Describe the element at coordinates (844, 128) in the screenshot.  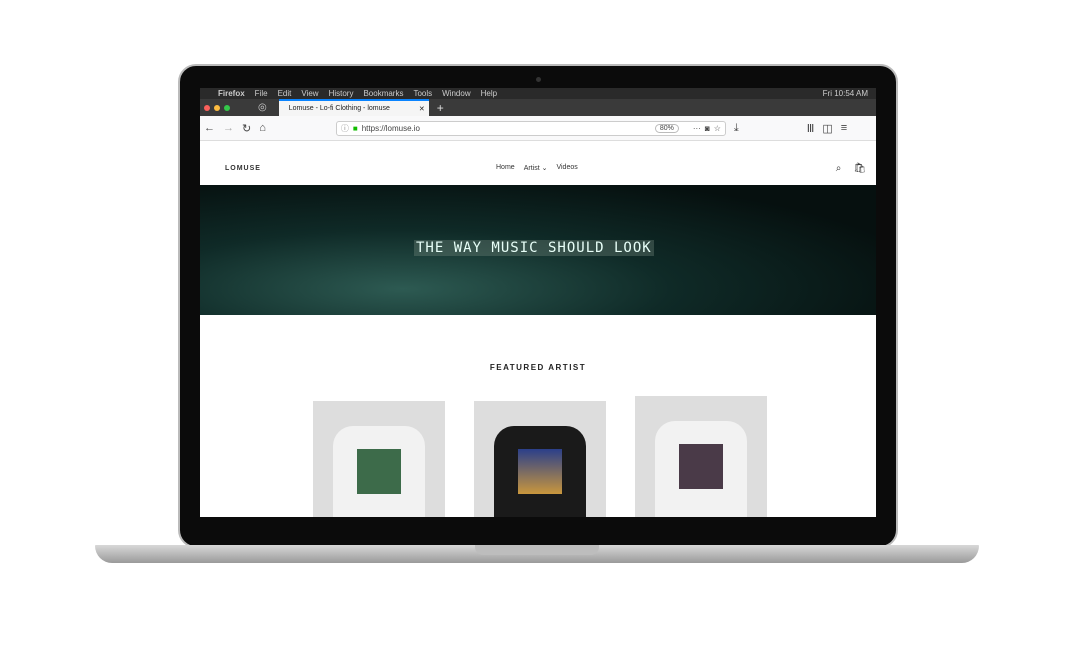
I see `menu-icon: ≡` at that location.